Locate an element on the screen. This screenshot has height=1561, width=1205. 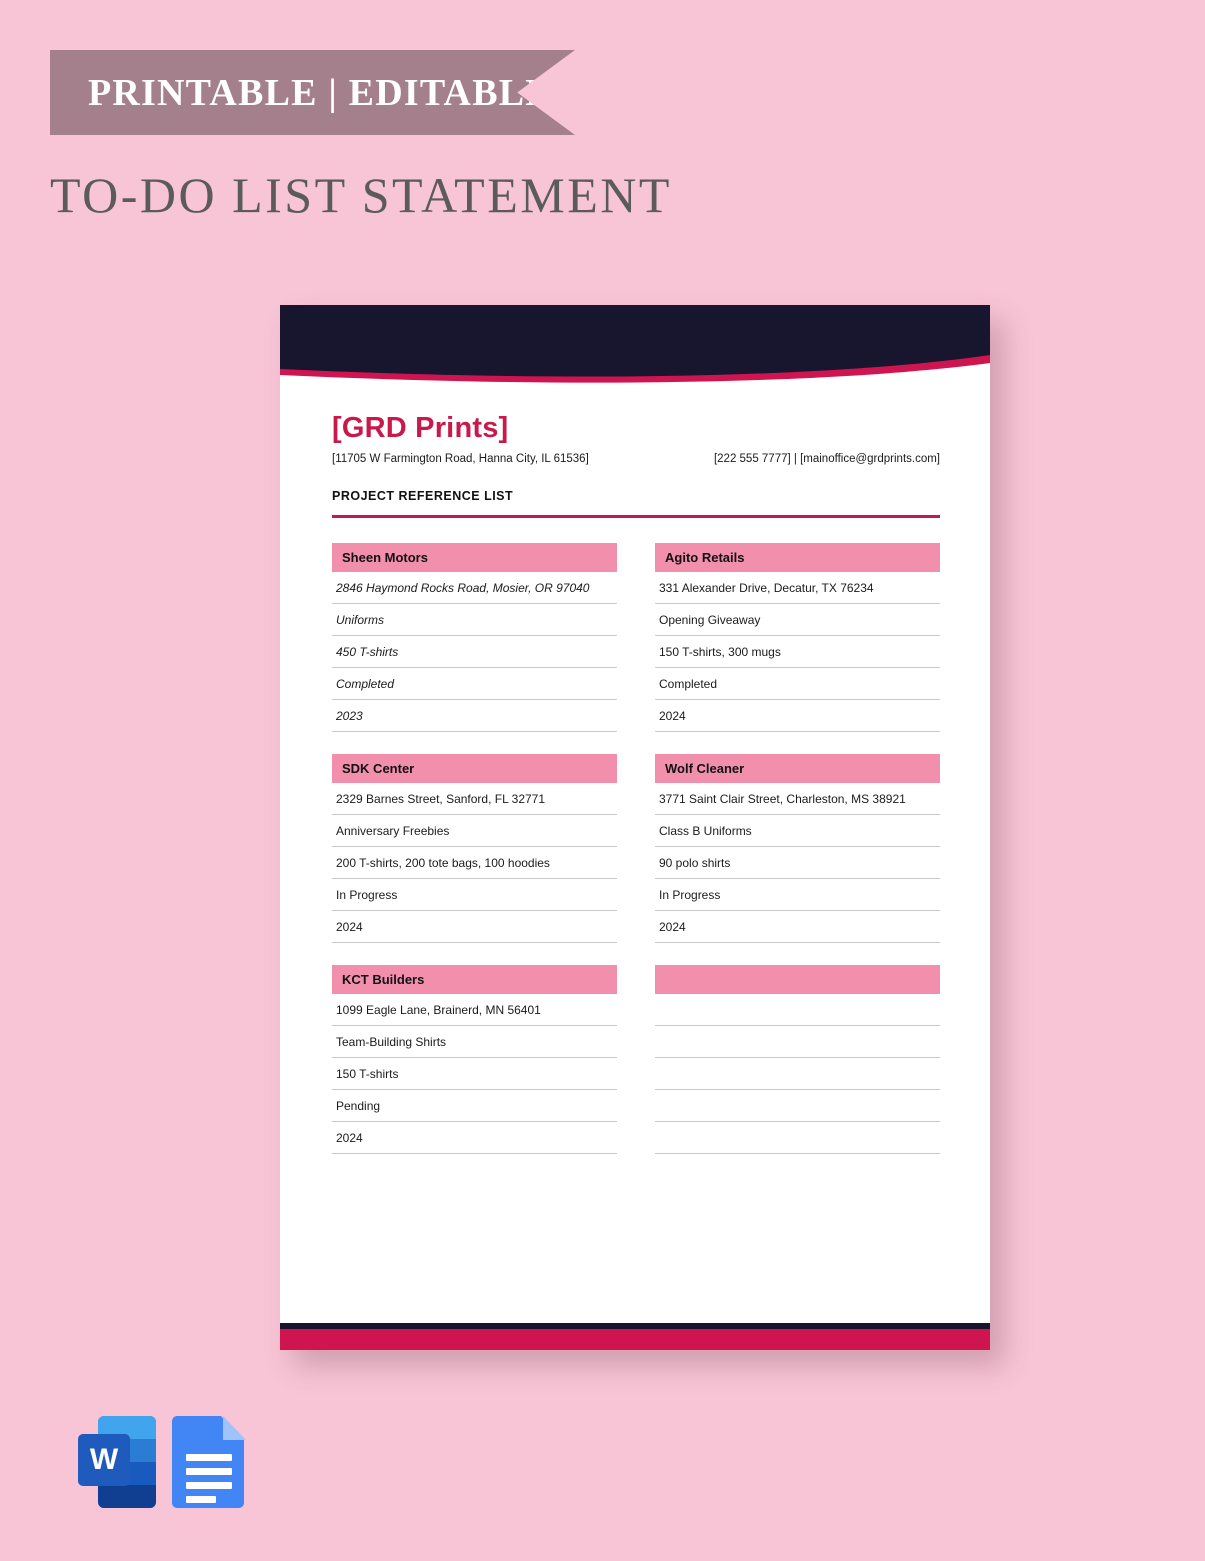
microsoft-word-icon: W is located at coordinates (117, 1460).